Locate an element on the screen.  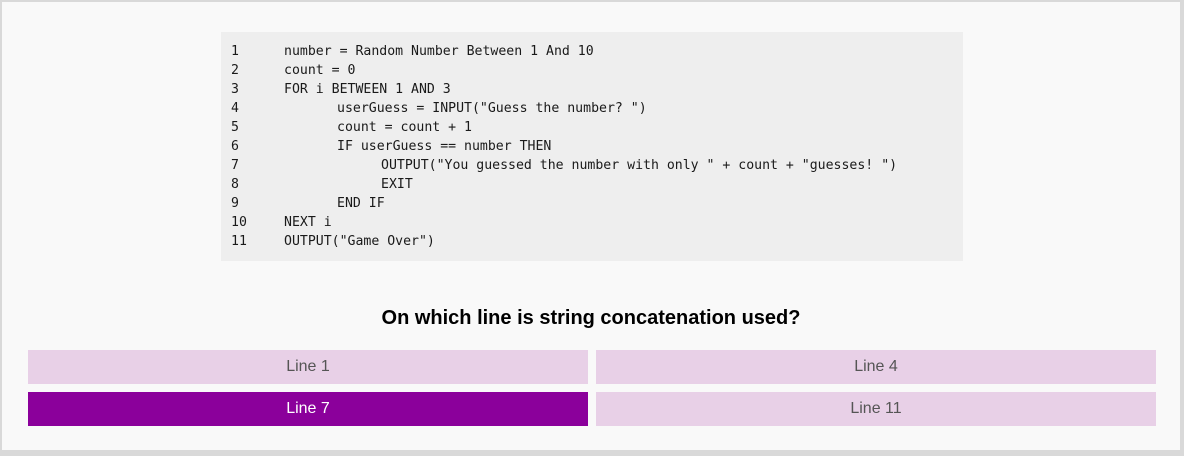
line-code: NEXT i is located at coordinates (308, 222).